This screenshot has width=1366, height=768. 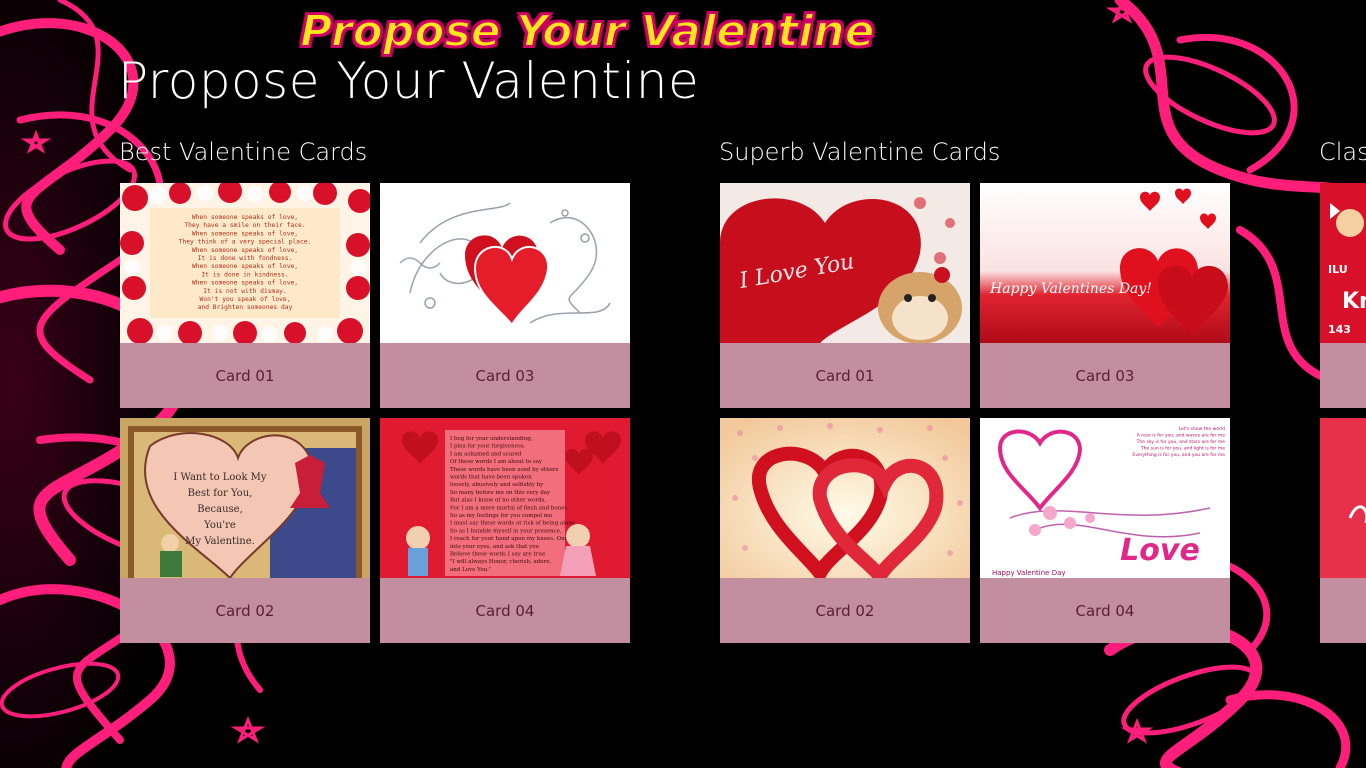 What do you see at coordinates (491, 478) in the screenshot?
I see `poem-line: words that have been spoken` at bounding box center [491, 478].